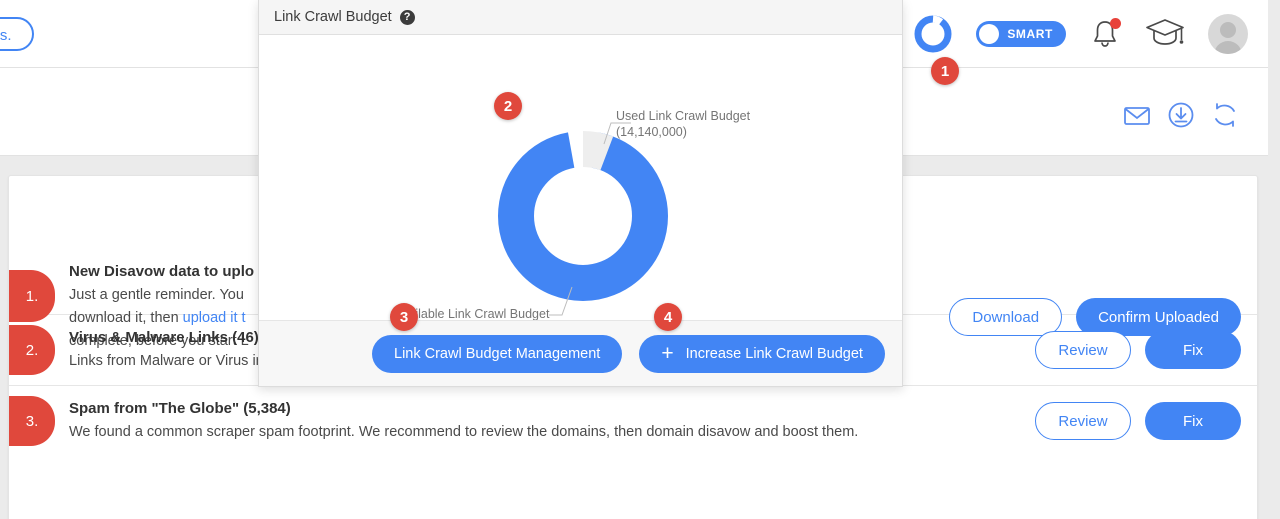 This screenshot has width=1280, height=519. What do you see at coordinates (651, 132) in the screenshot?
I see `chart-label-used-value: (14,140,000)` at bounding box center [651, 132].